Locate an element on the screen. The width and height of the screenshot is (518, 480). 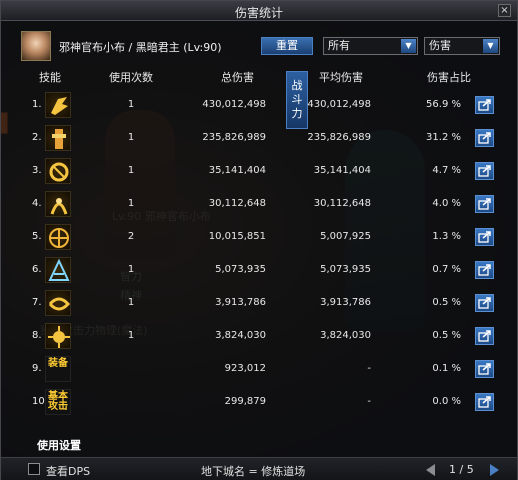
col-avg: 平均伤害 is located at coordinates (341, 77).